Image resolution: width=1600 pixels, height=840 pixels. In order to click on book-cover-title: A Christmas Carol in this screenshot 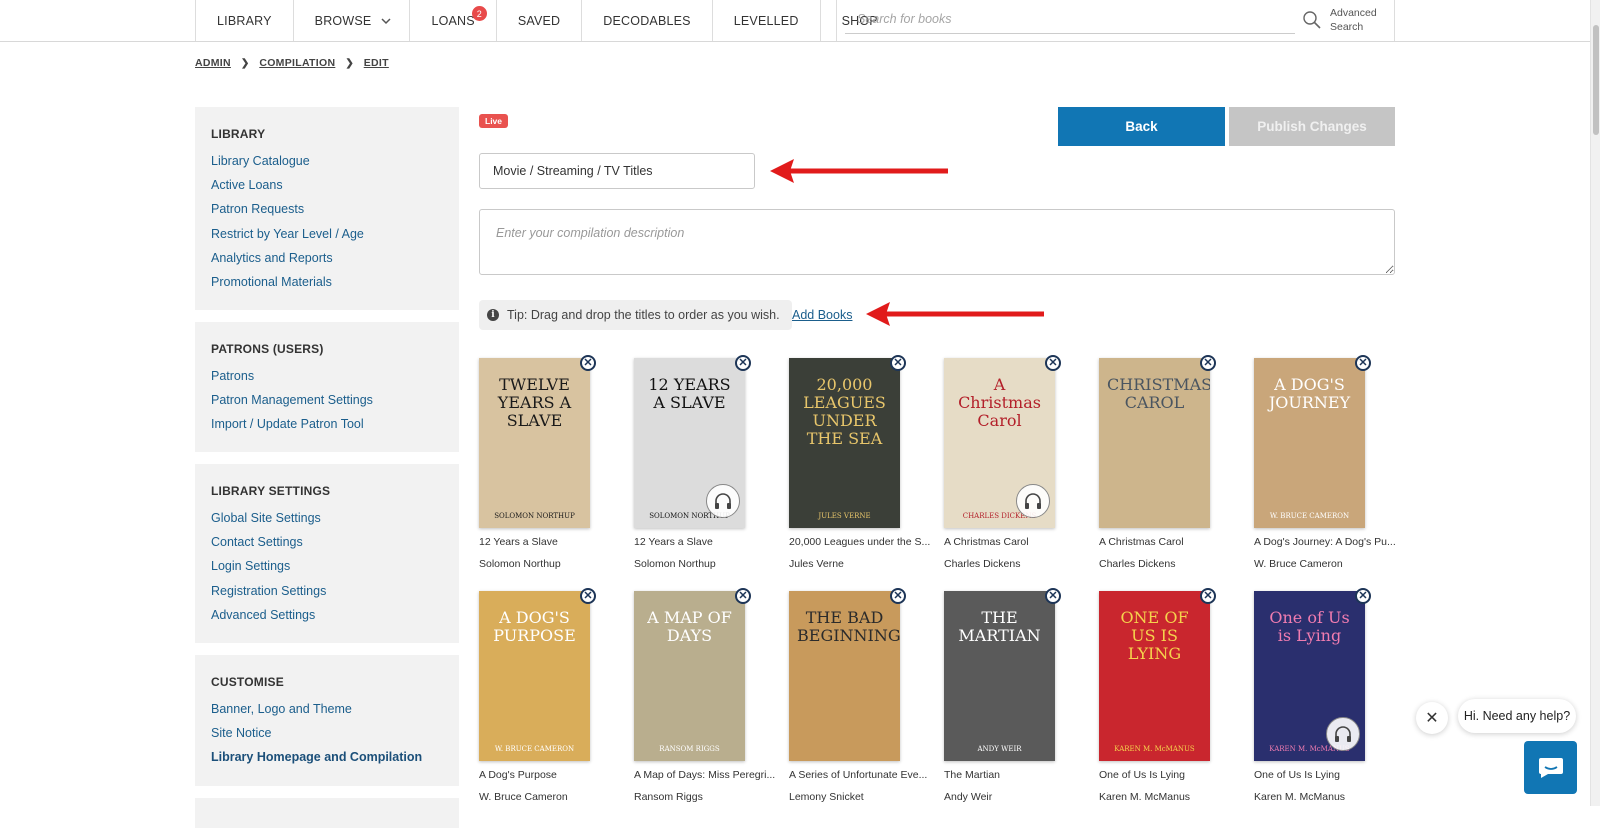, I will do `click(999, 402)`.